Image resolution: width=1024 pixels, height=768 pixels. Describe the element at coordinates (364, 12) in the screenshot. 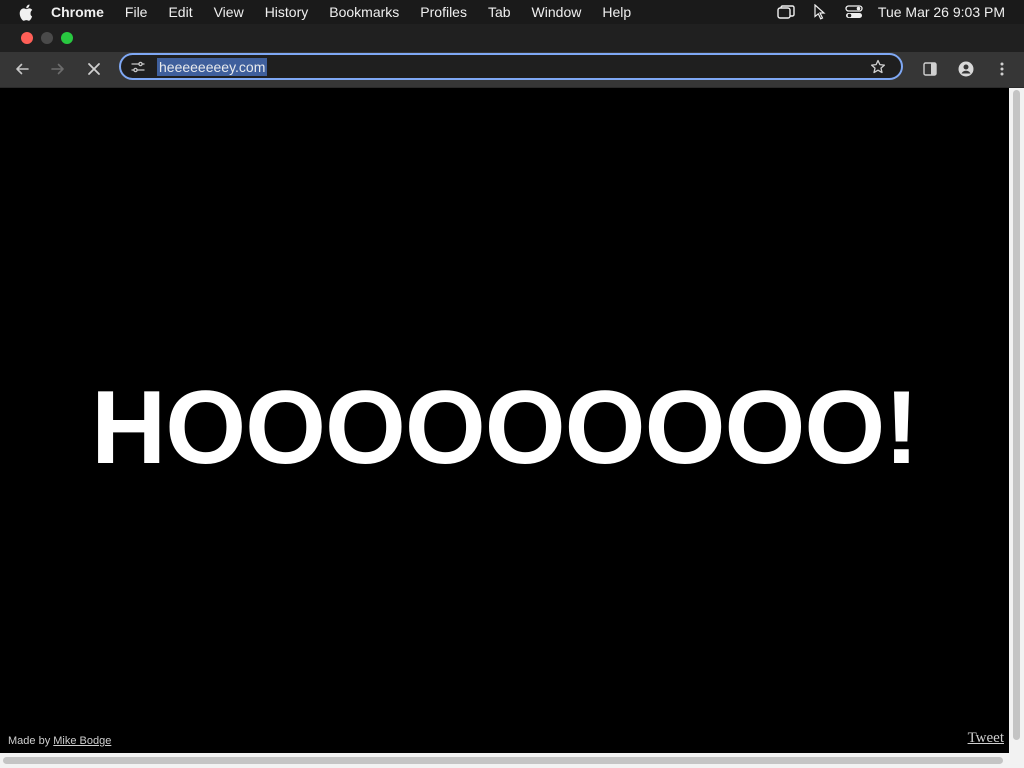

I see `menu-bookmarks: Bookmarks` at that location.